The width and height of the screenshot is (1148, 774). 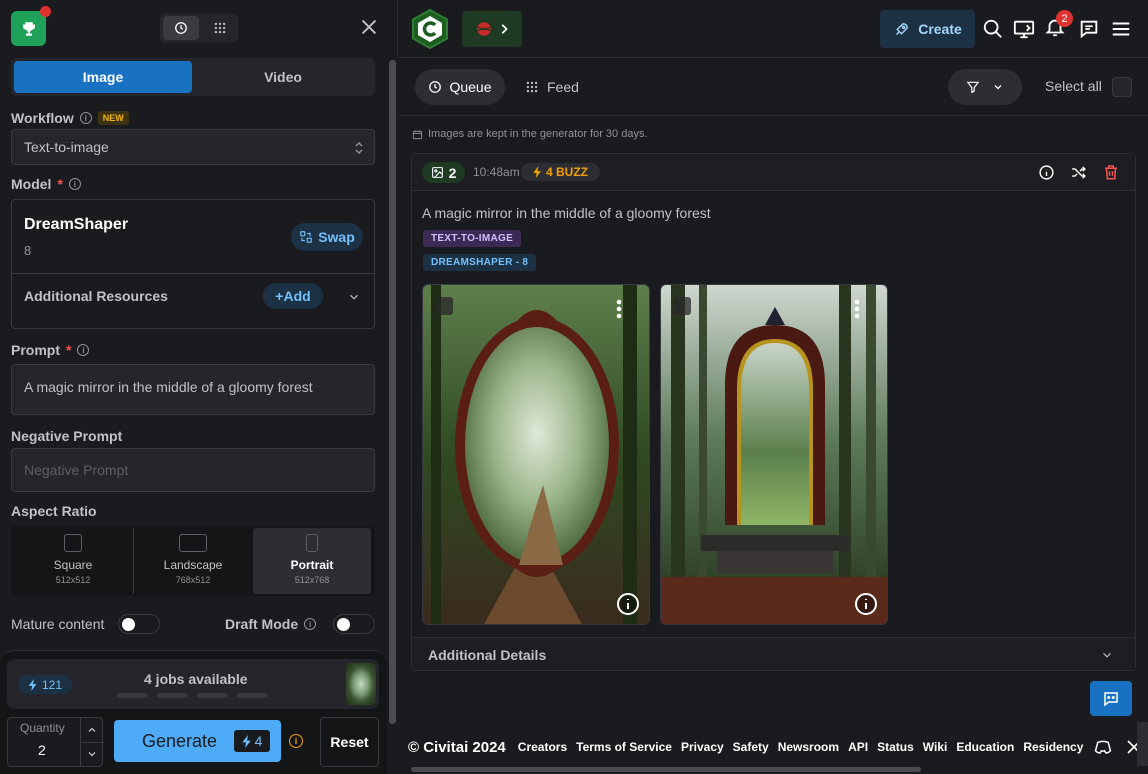 I want to click on negative-prompt-input: Negative Prompt, so click(x=193, y=470).